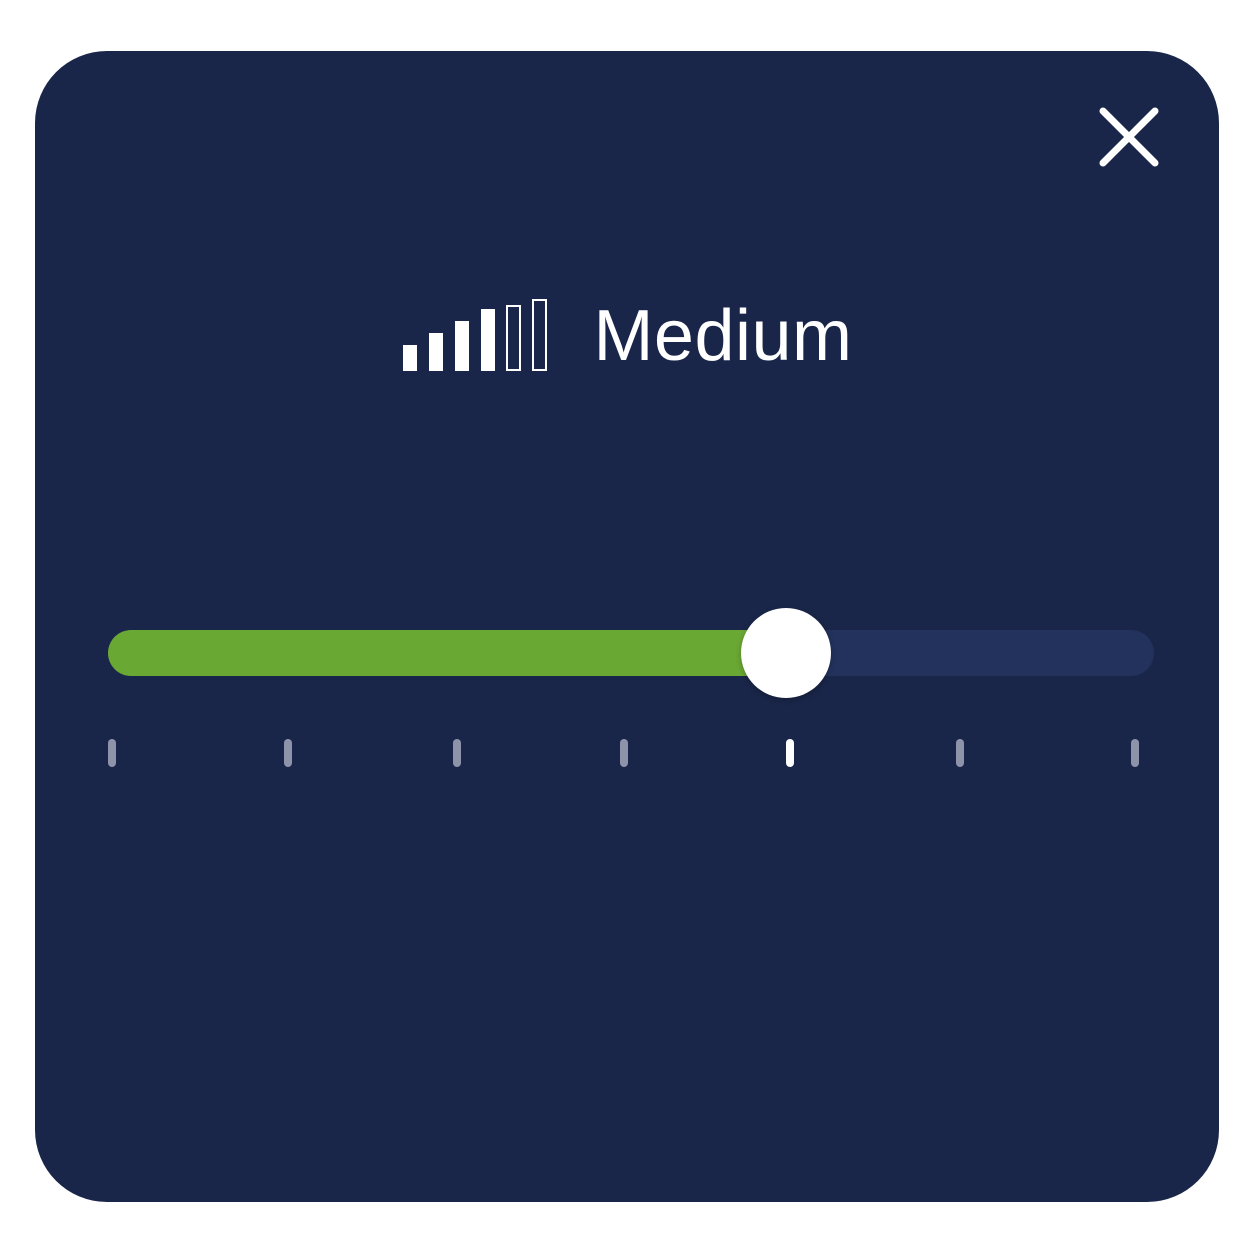 The image size is (1254, 1254). I want to click on level-label: Medium, so click(723, 336).